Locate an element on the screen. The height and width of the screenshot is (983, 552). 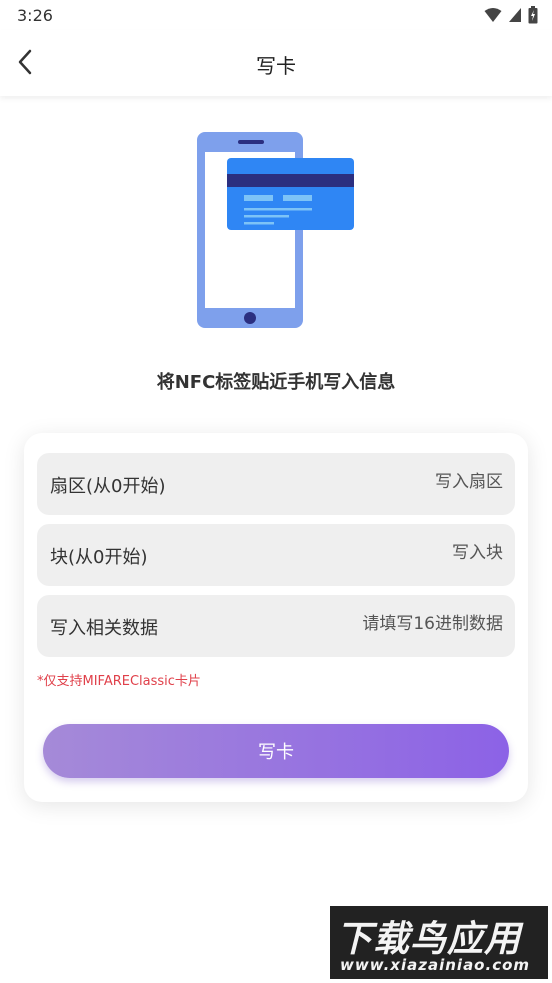
phone-nfc-card-illustration is located at coordinates (275, 230).